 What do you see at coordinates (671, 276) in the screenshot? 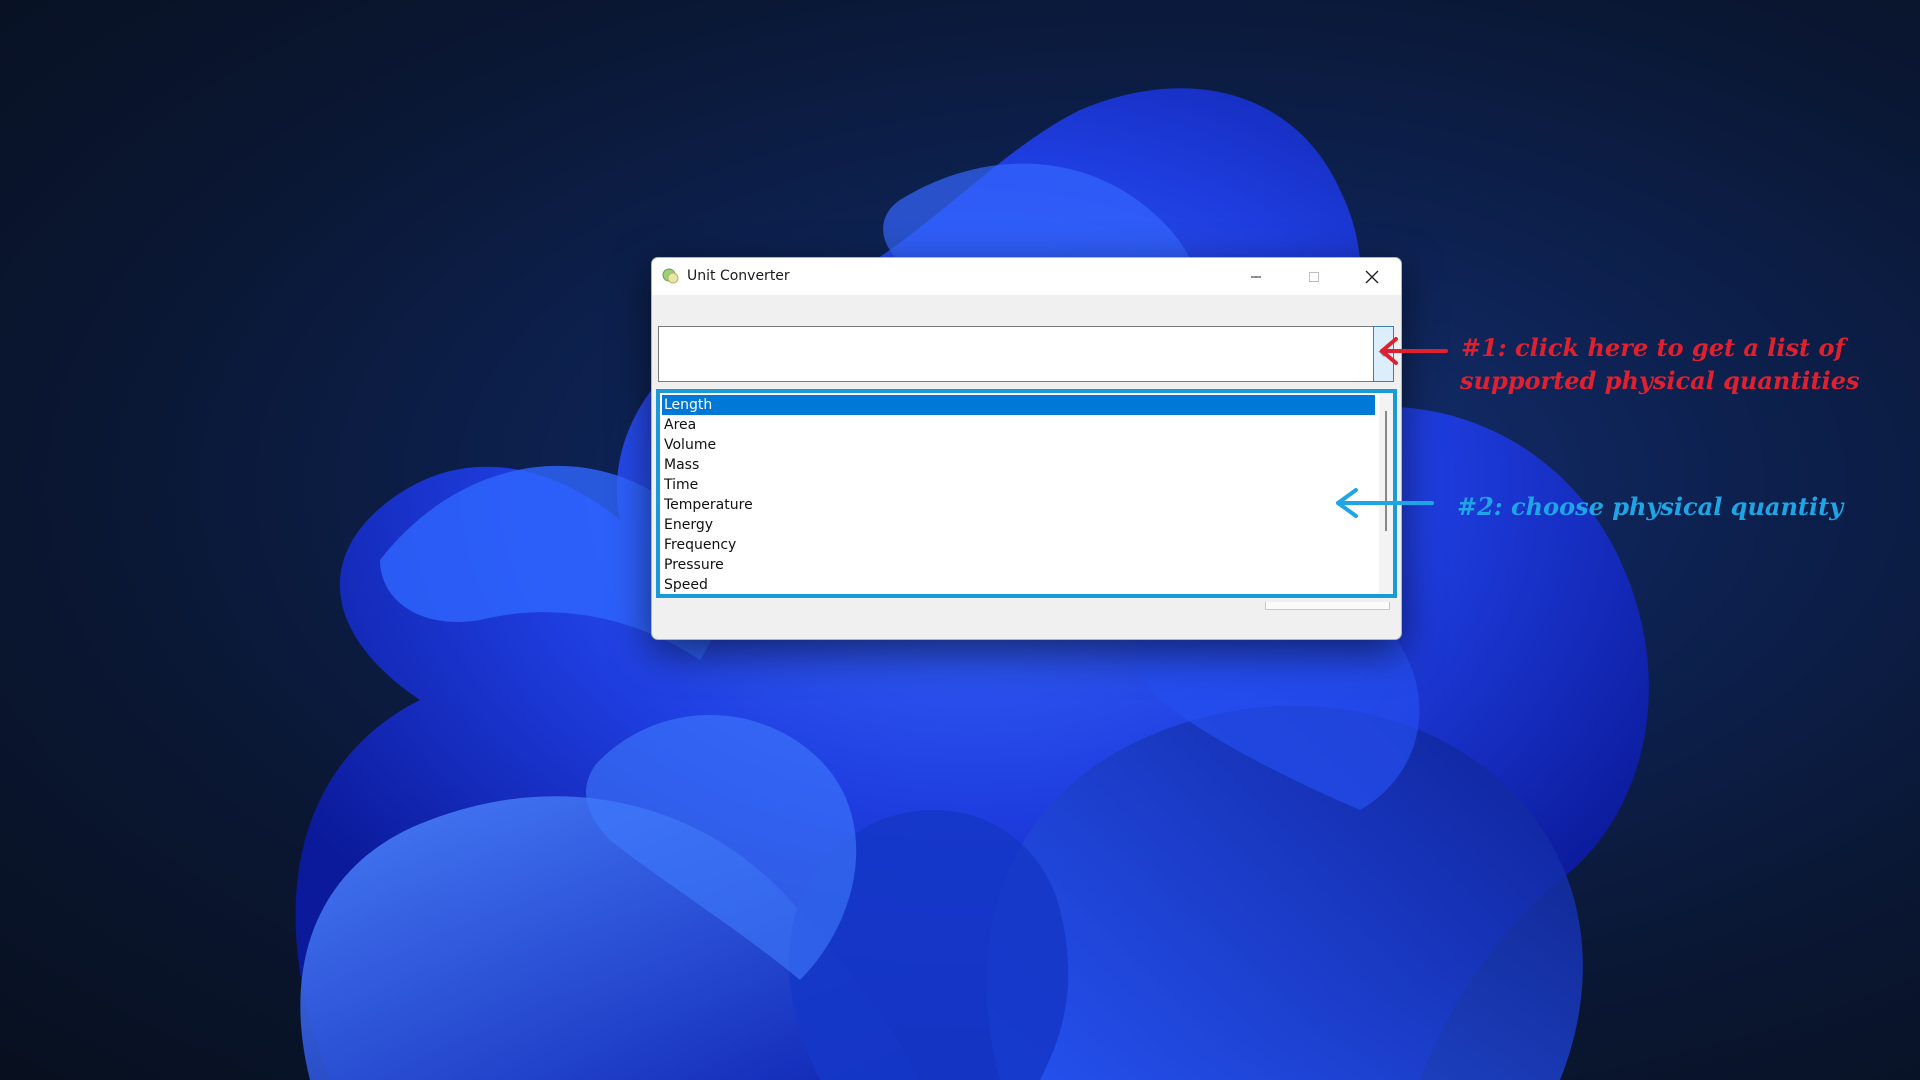
I see `app-icon` at bounding box center [671, 276].